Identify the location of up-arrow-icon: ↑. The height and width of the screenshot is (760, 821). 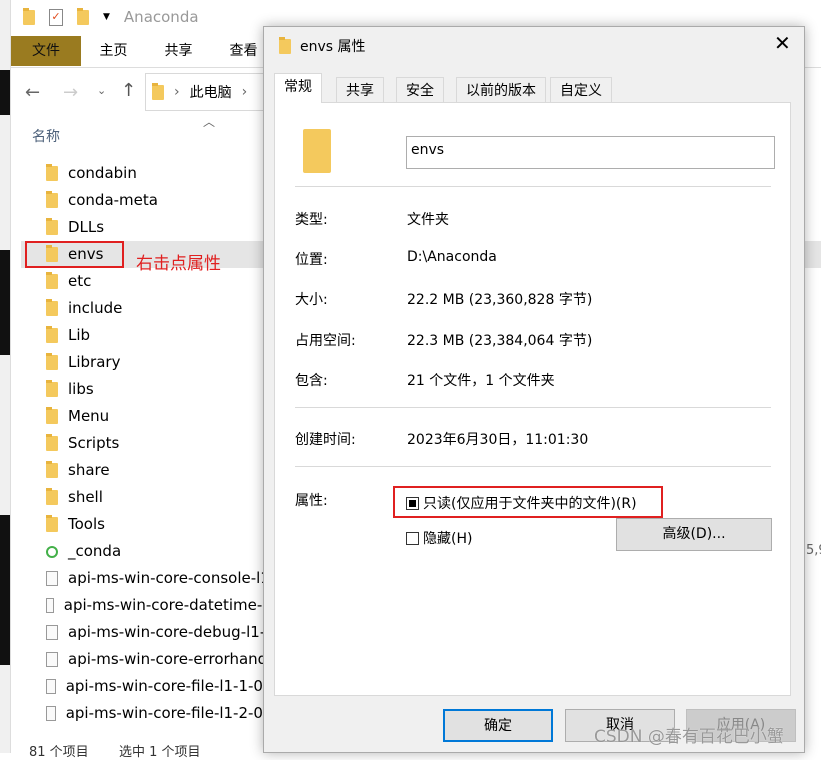
(128, 90).